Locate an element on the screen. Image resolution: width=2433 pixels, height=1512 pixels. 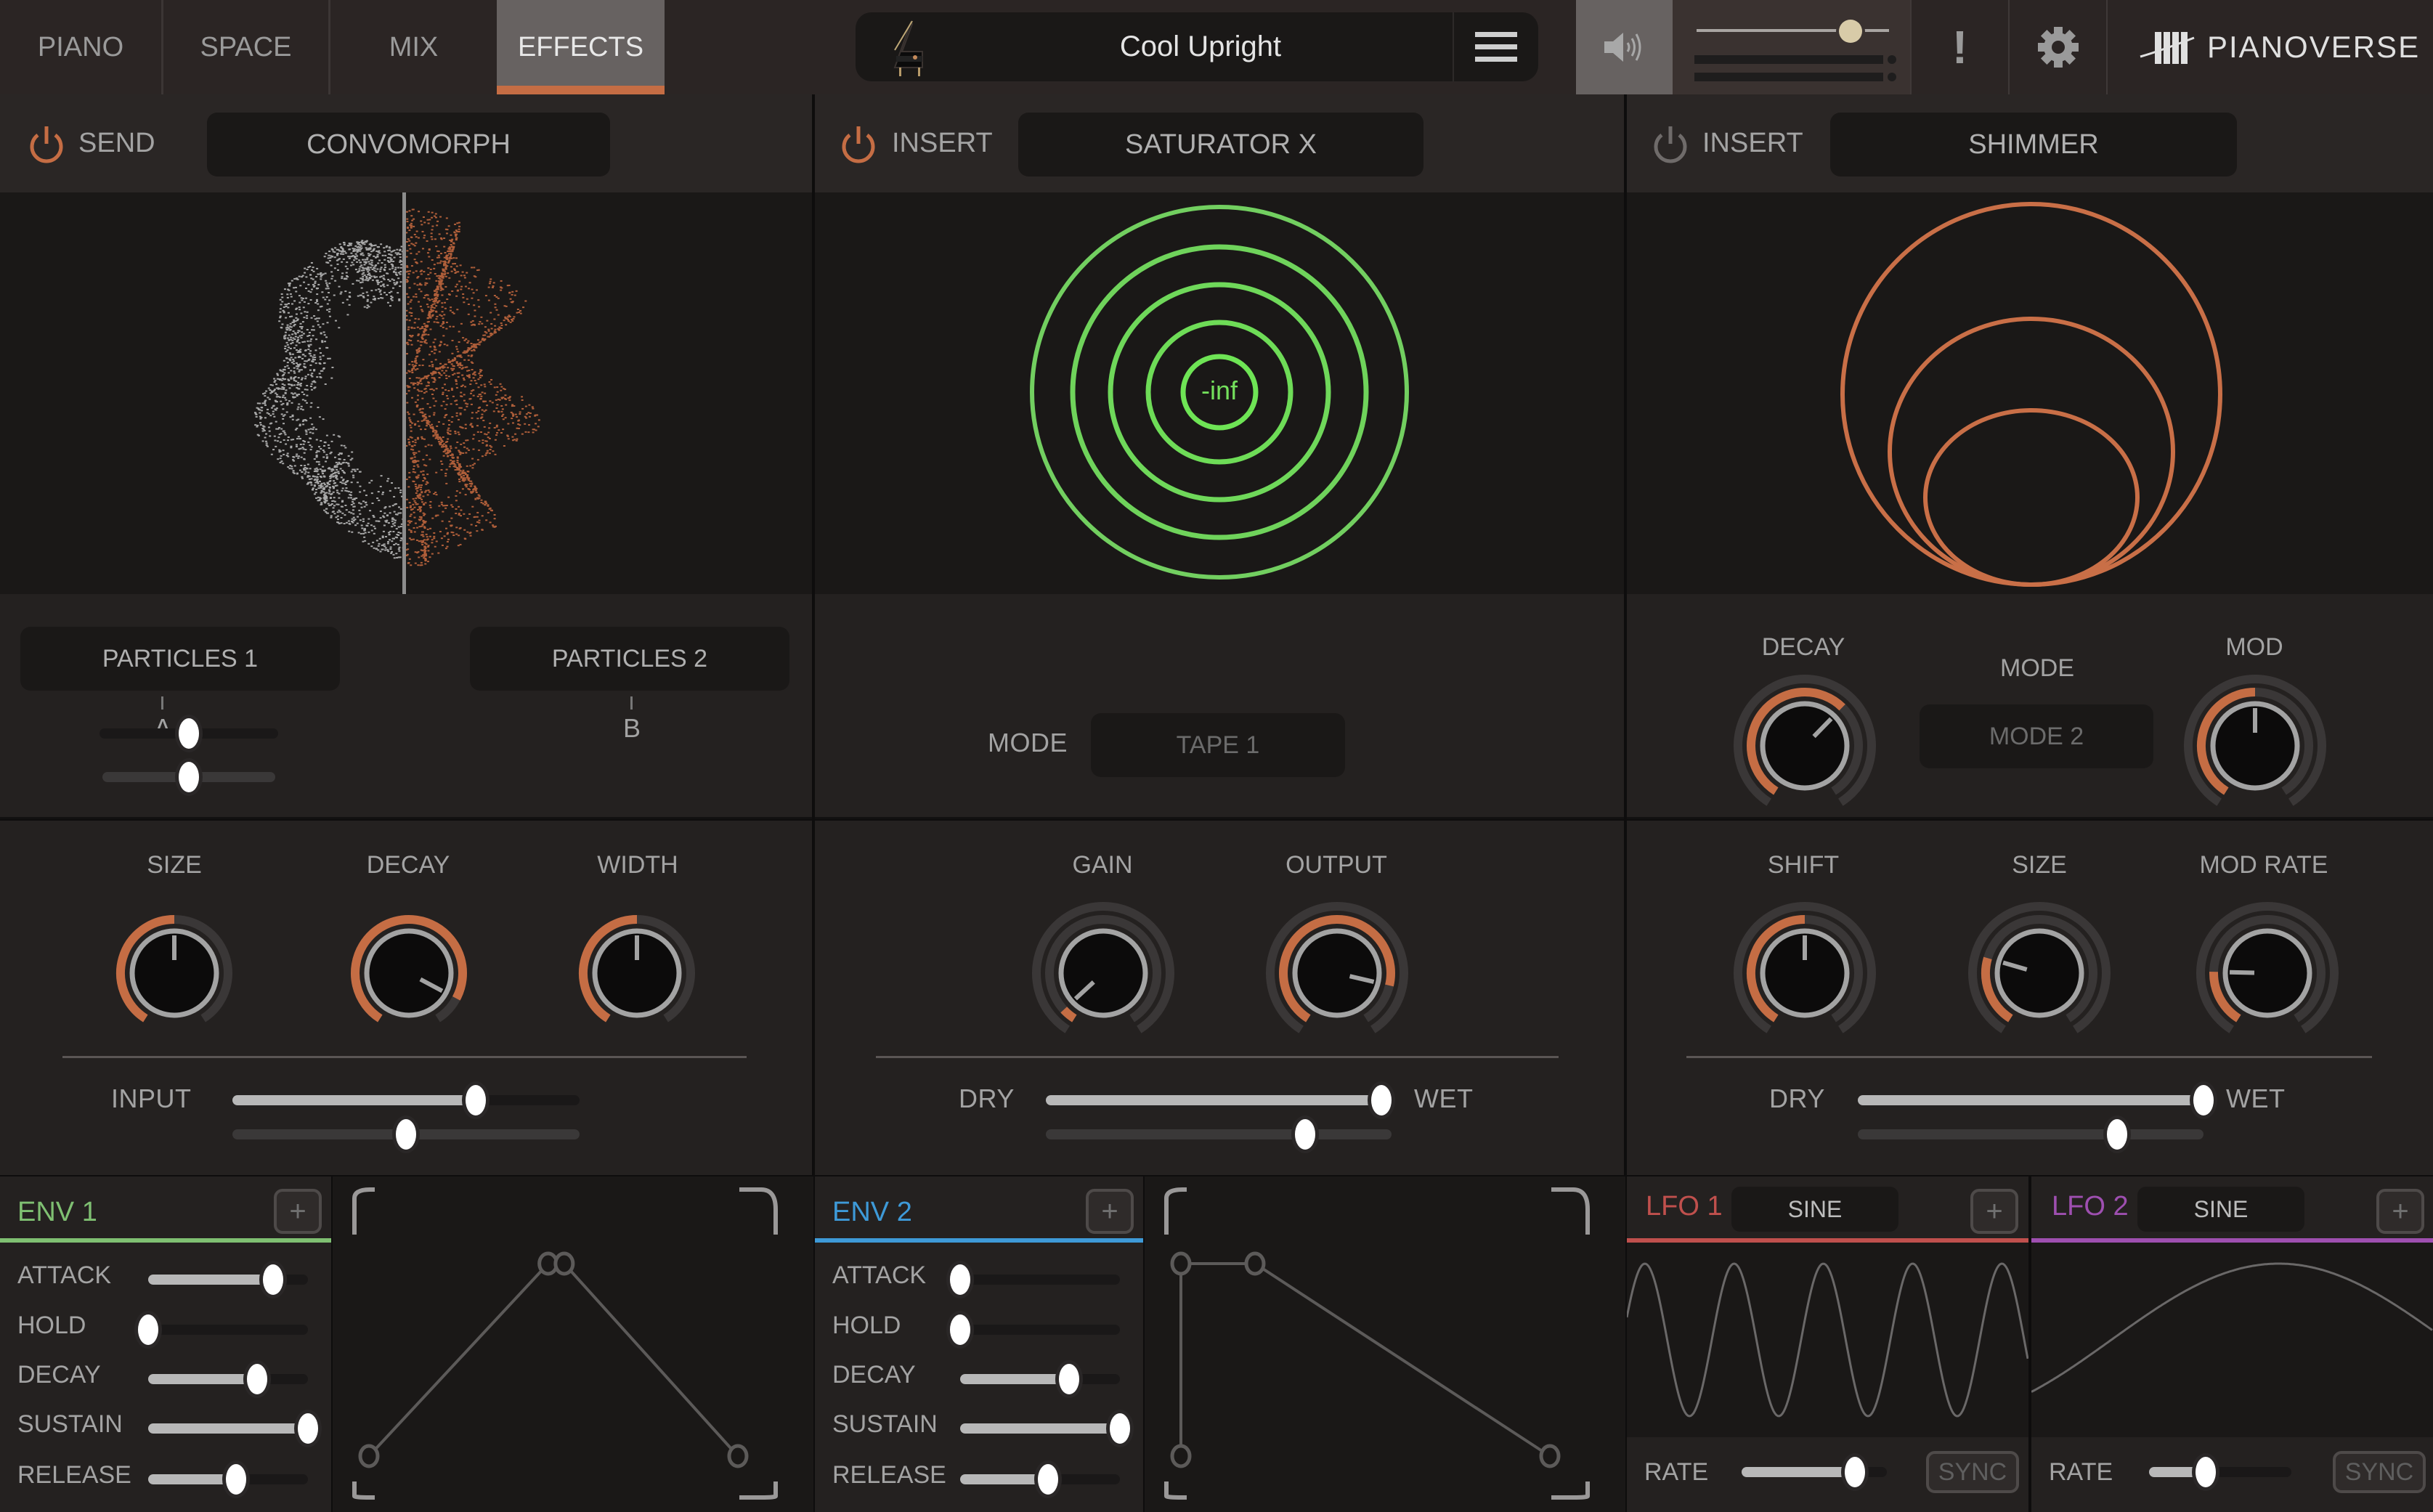
input-slider is located at coordinates (406, 1100).